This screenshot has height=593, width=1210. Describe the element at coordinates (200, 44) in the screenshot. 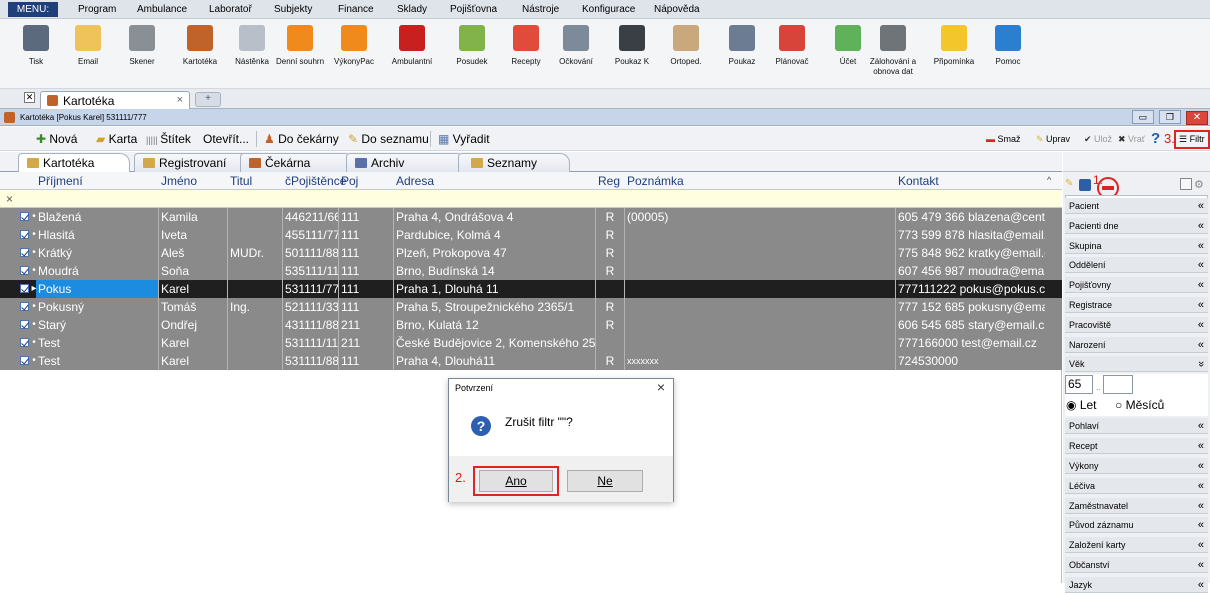

I see `ribbon-button-3: Kartotéka` at that location.